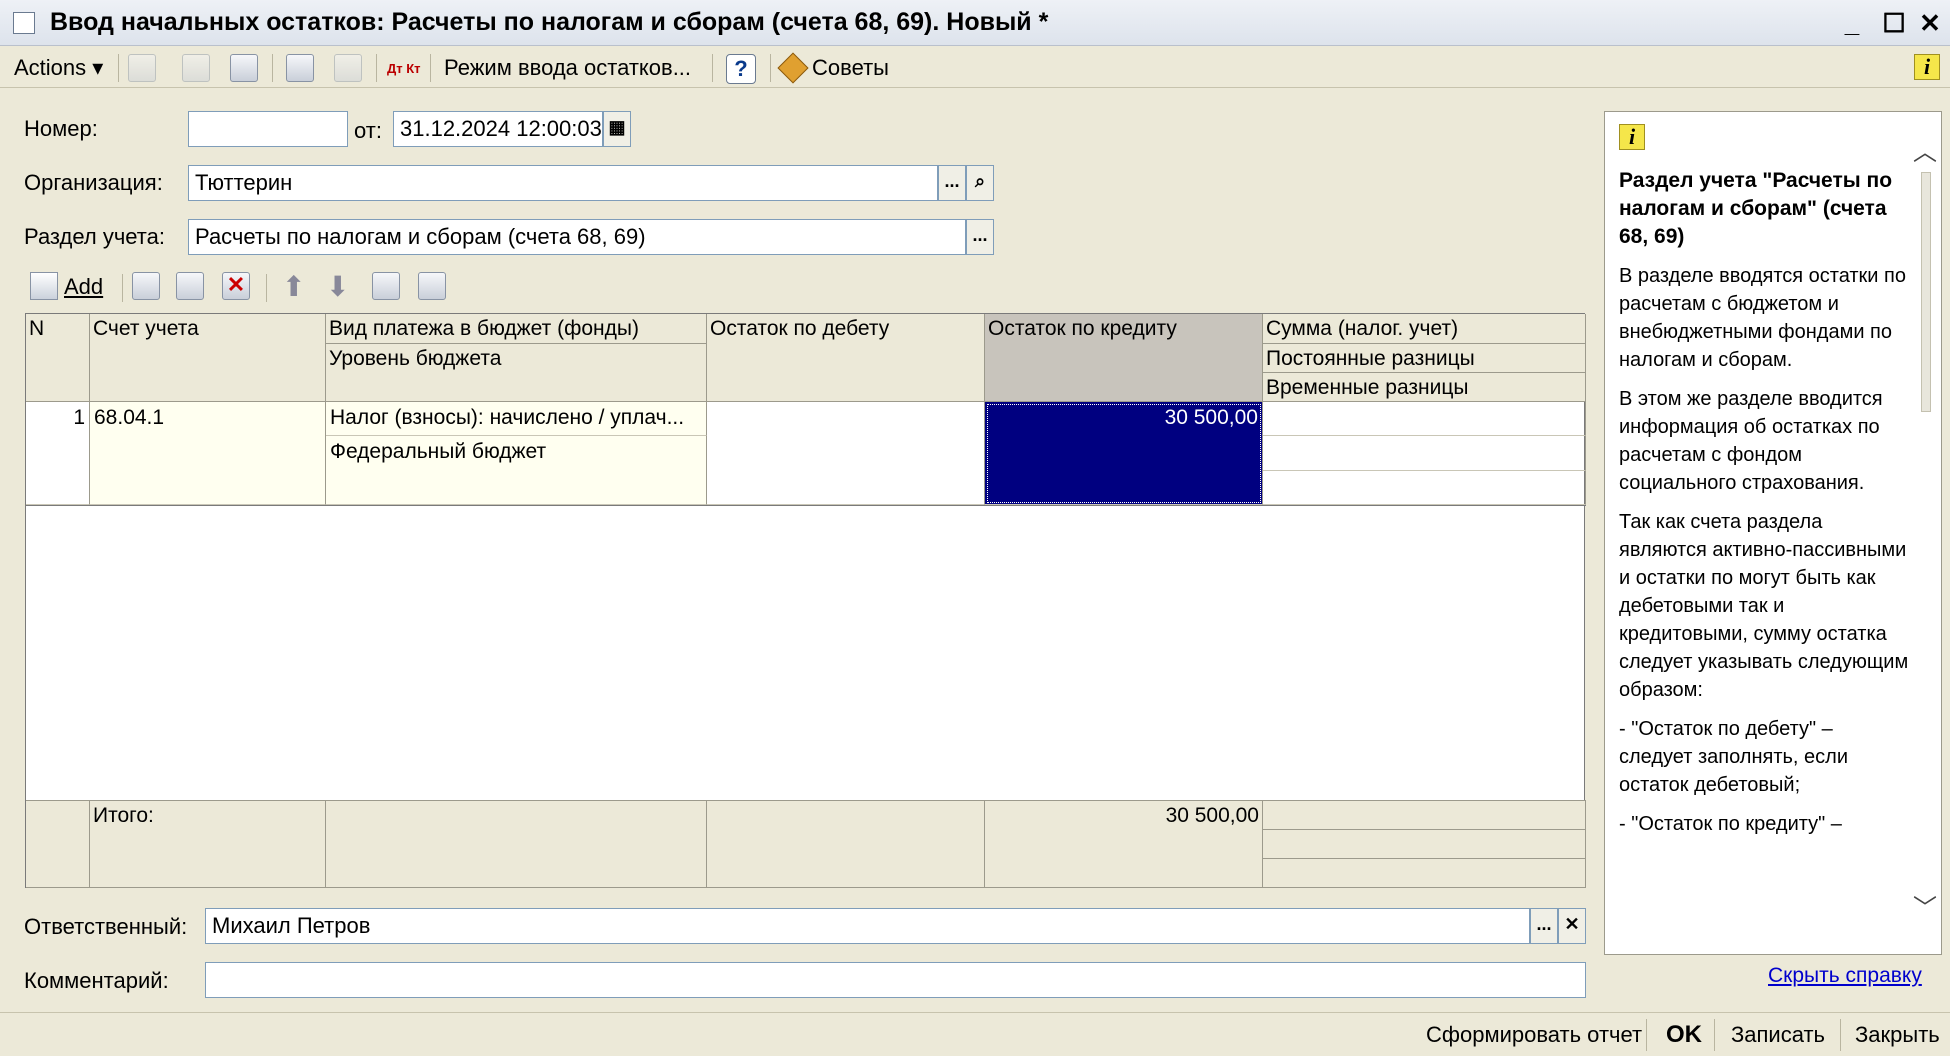  I want to click on header-budget-level: Уровень бюджета, so click(516, 373).